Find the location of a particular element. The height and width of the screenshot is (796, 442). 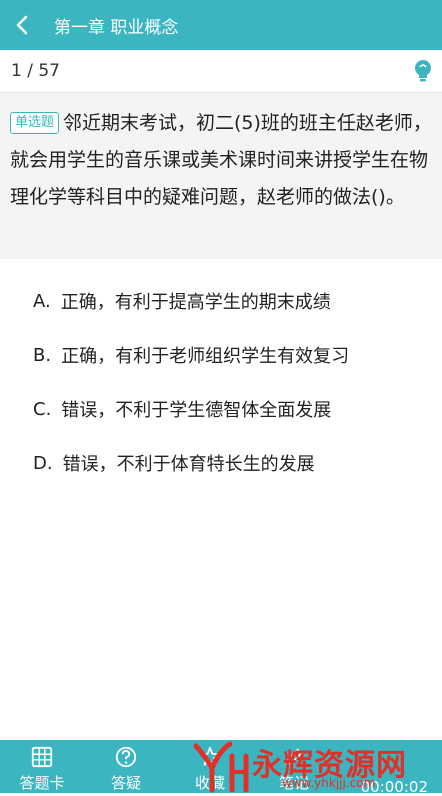

grid-icon is located at coordinates (42, 757).